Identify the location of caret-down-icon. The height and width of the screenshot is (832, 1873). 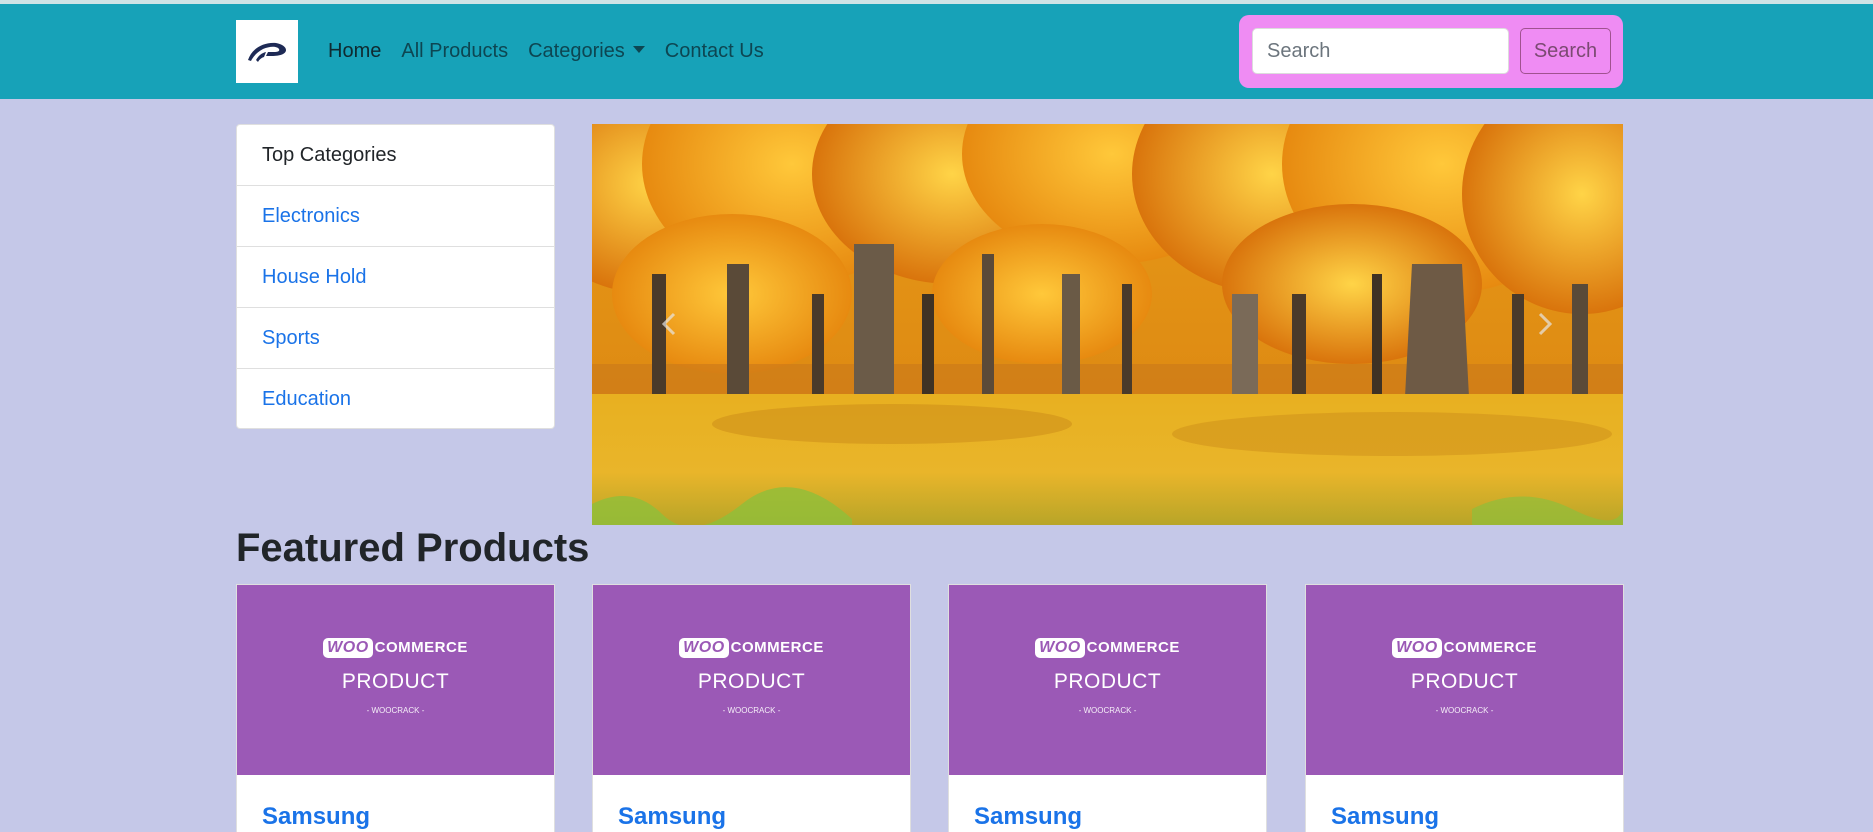
(638, 49).